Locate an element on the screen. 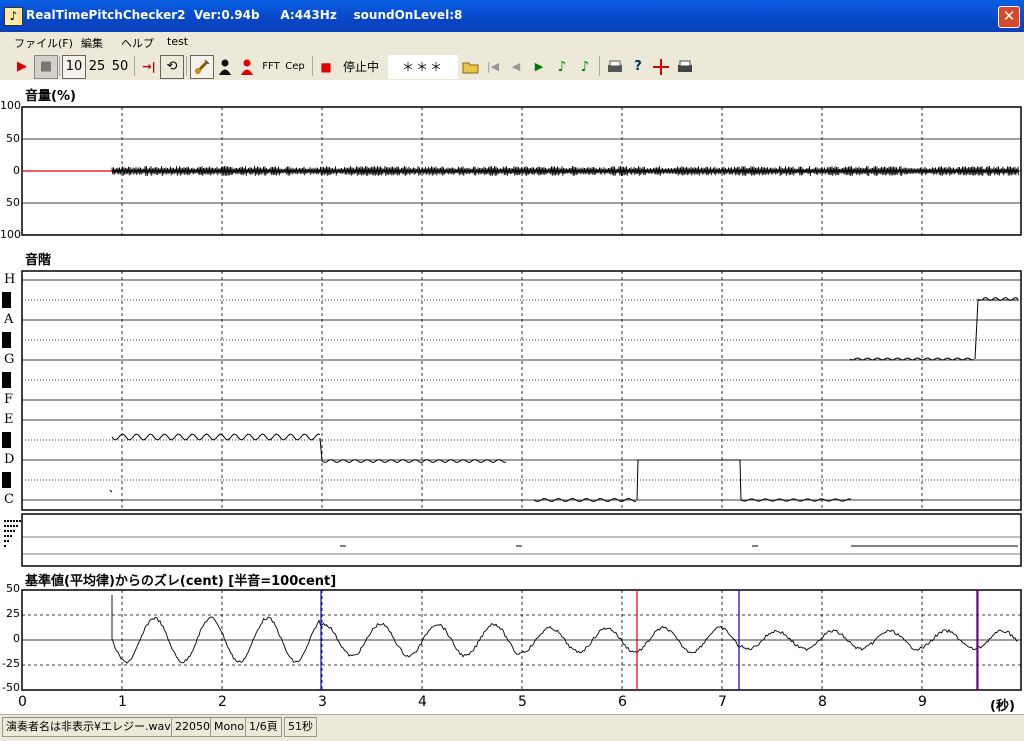 The image size is (1024, 741). printer-icon is located at coordinates (685, 66).